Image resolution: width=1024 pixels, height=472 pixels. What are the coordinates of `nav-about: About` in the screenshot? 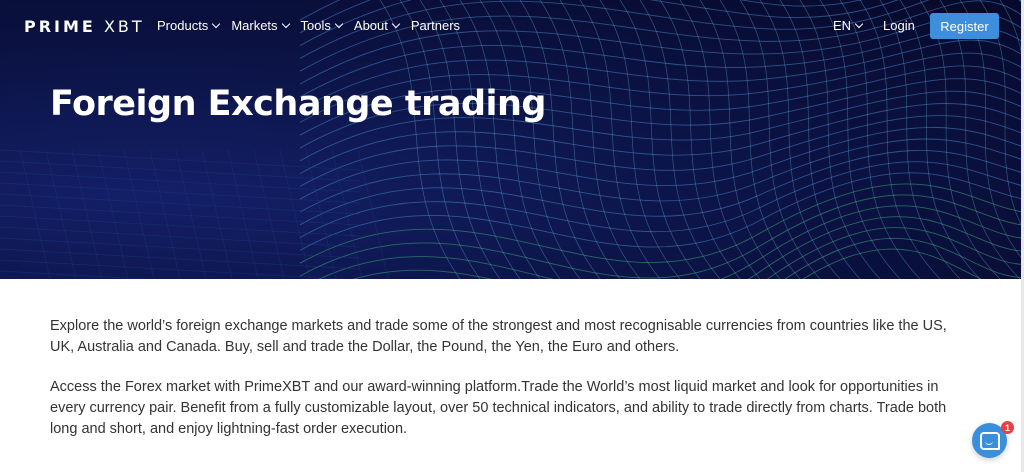 It's located at (377, 25).